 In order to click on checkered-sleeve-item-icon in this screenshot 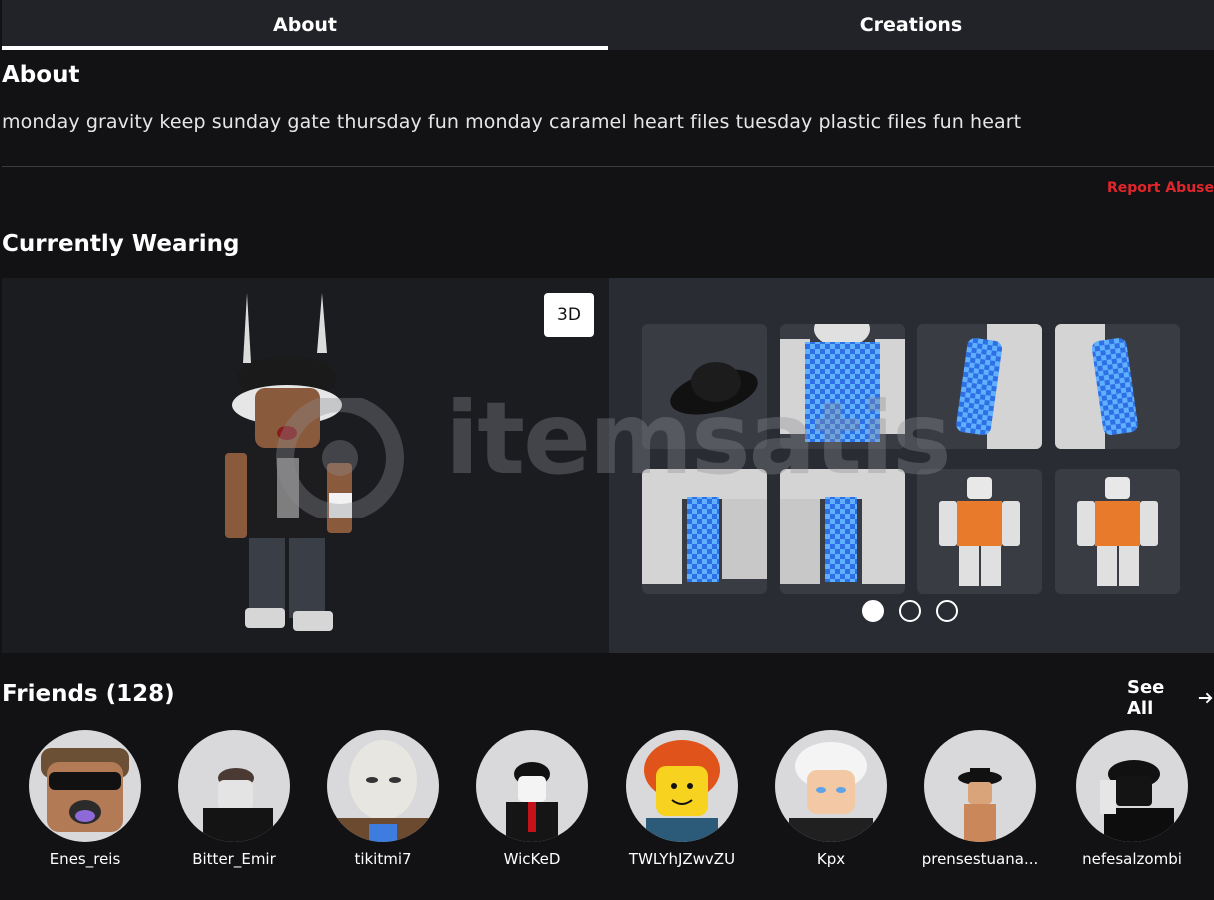, I will do `click(979, 386)`.